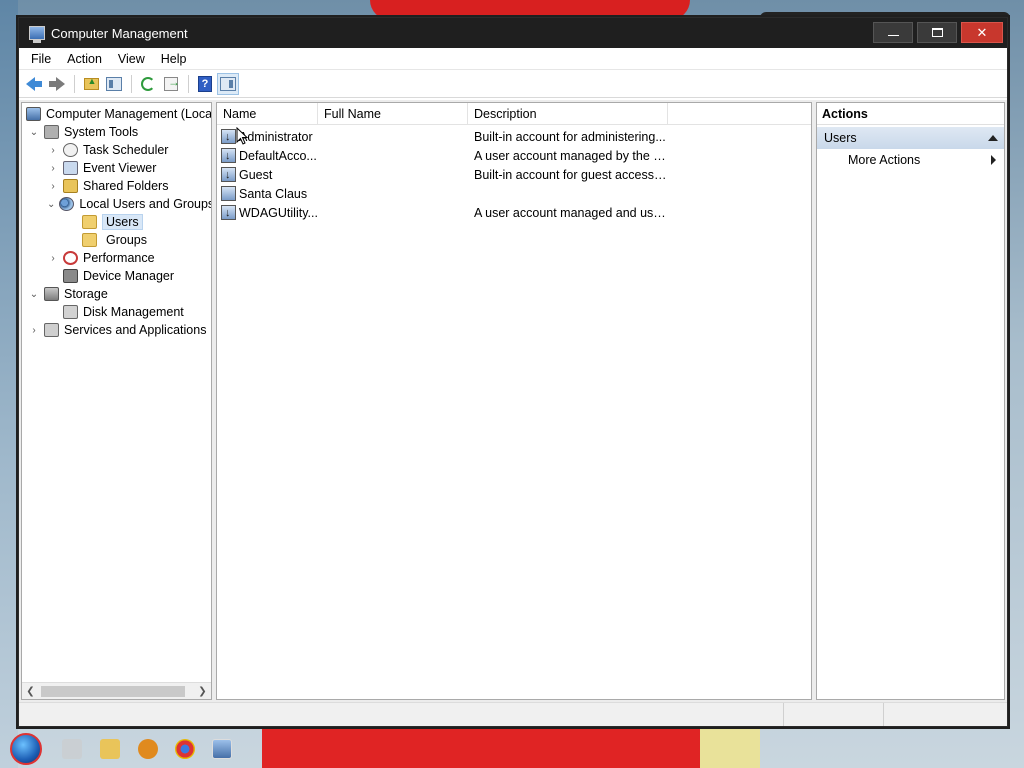  Describe the element at coordinates (222, 749) in the screenshot. I see `computer-management-taskbar-icon` at that location.